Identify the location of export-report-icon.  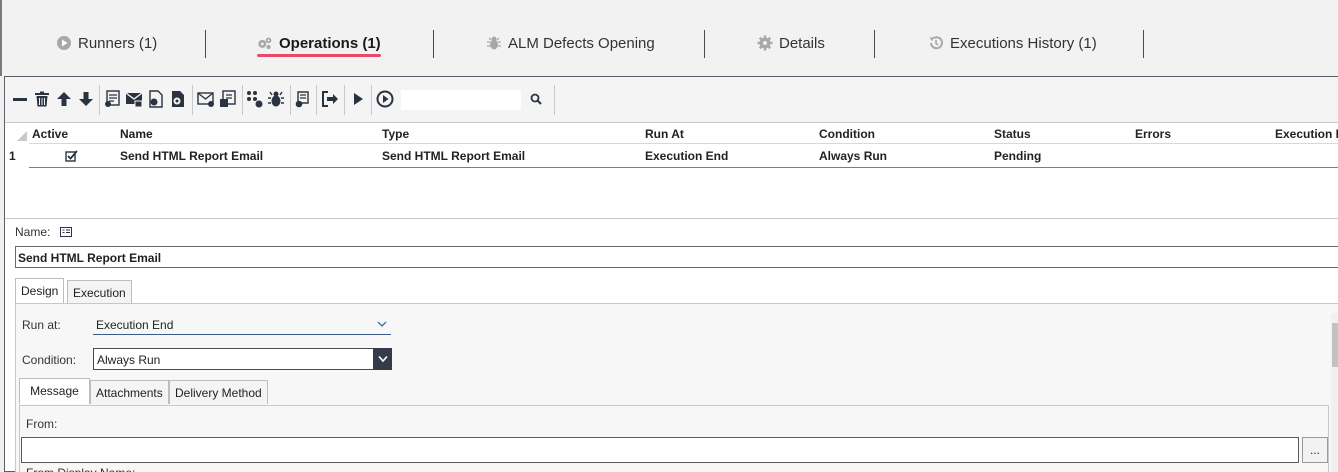
(156, 99).